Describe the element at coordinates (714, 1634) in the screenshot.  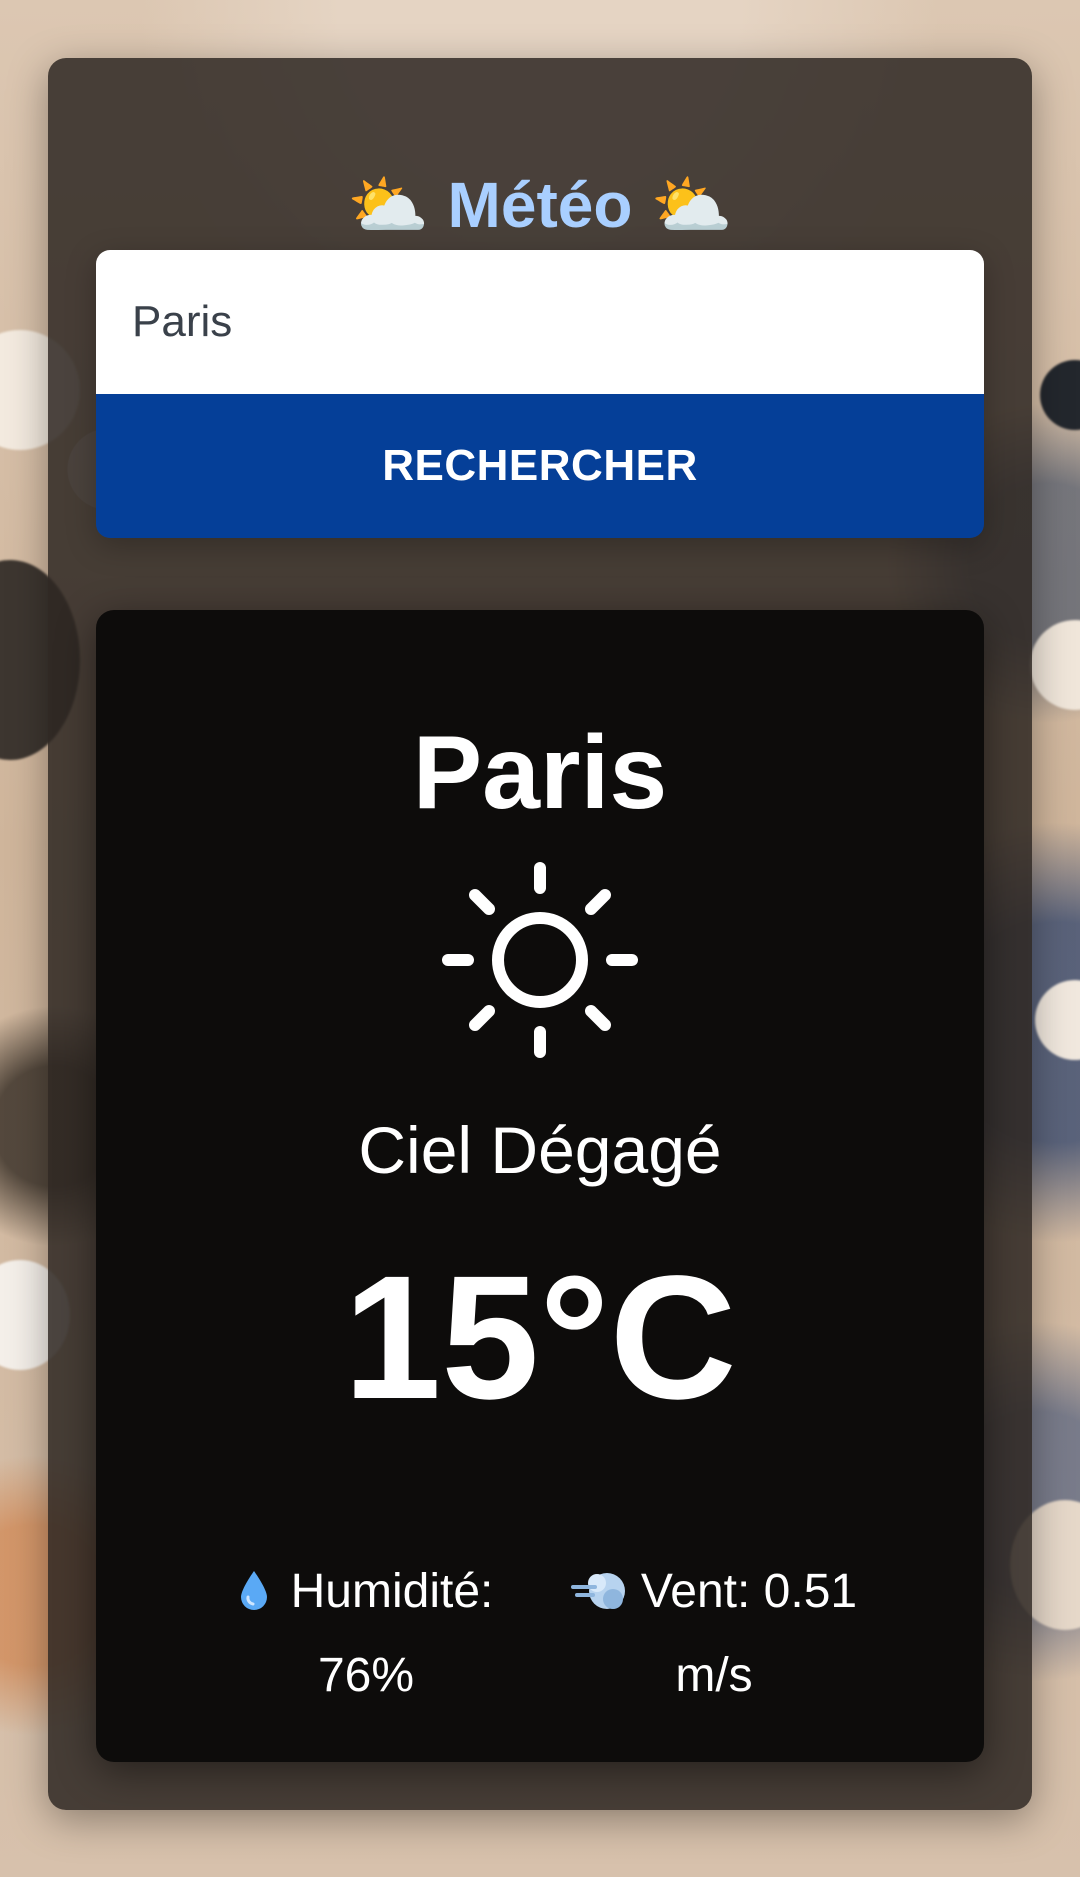
I see `wind-detail: Vent: 0.51 m/s` at that location.